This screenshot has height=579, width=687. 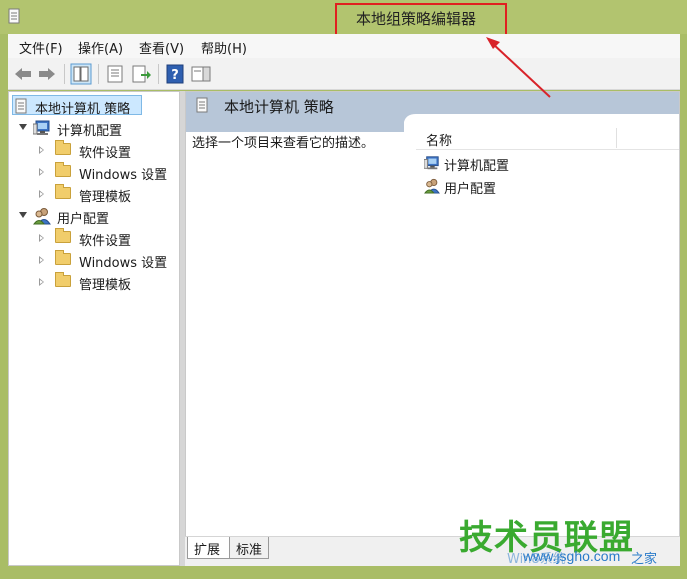 What do you see at coordinates (344, 46) in the screenshot?
I see `menu-bar: 文件(F) 操作(A) 查看(V) 帮助(H)` at bounding box center [344, 46].